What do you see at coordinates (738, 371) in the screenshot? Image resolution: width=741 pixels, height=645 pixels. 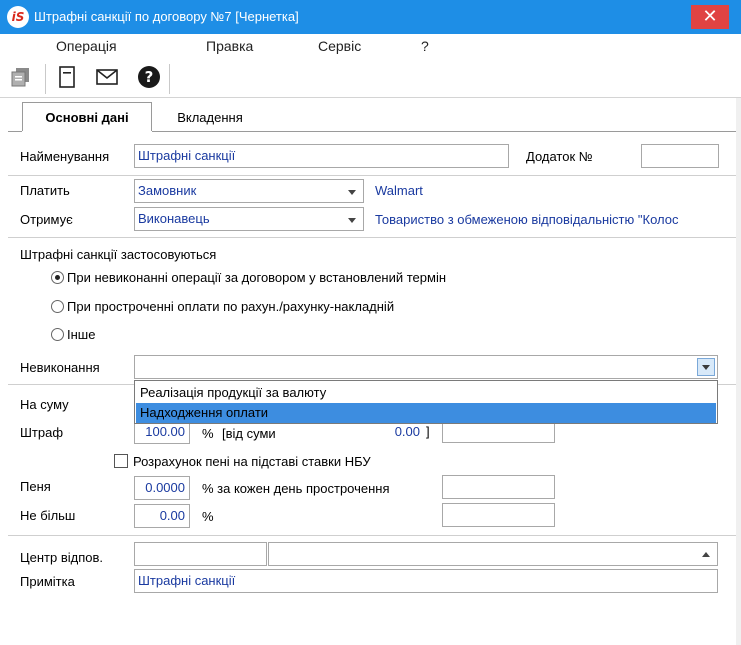 I see `window-edge` at bounding box center [738, 371].